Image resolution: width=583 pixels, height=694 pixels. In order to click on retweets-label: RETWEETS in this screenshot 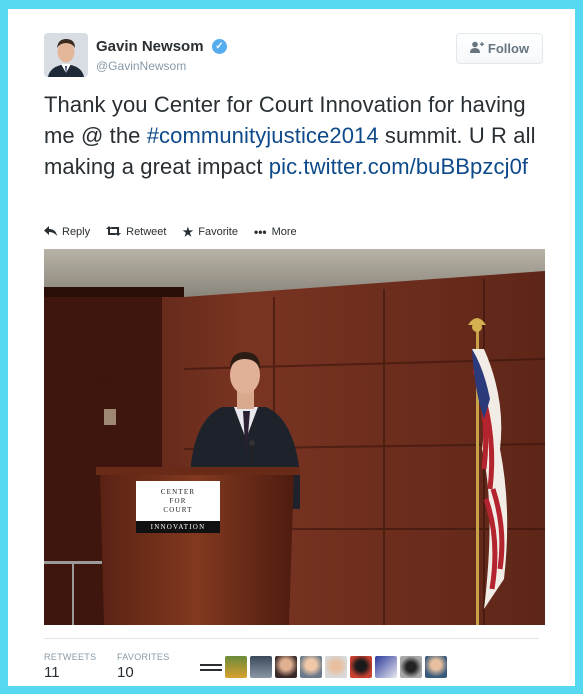, I will do `click(70, 657)`.